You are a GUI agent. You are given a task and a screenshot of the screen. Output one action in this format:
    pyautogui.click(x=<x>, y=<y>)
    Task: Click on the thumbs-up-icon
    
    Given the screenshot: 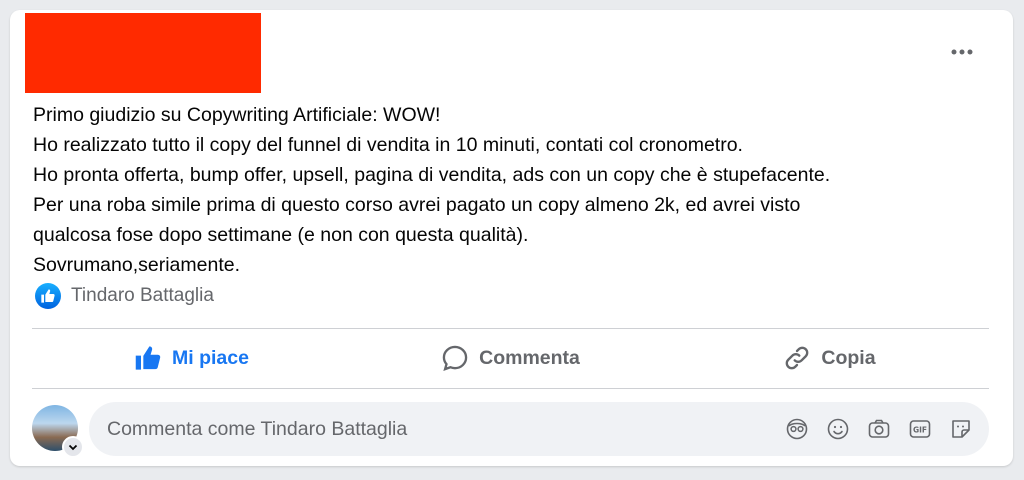 What is the action you would take?
    pyautogui.click(x=148, y=358)
    